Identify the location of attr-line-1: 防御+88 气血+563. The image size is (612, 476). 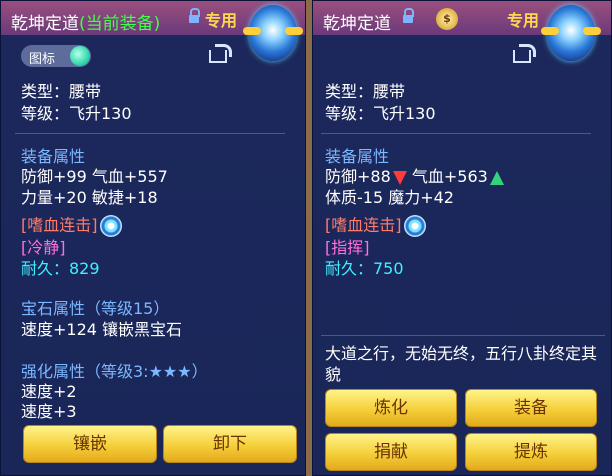
(414, 177).